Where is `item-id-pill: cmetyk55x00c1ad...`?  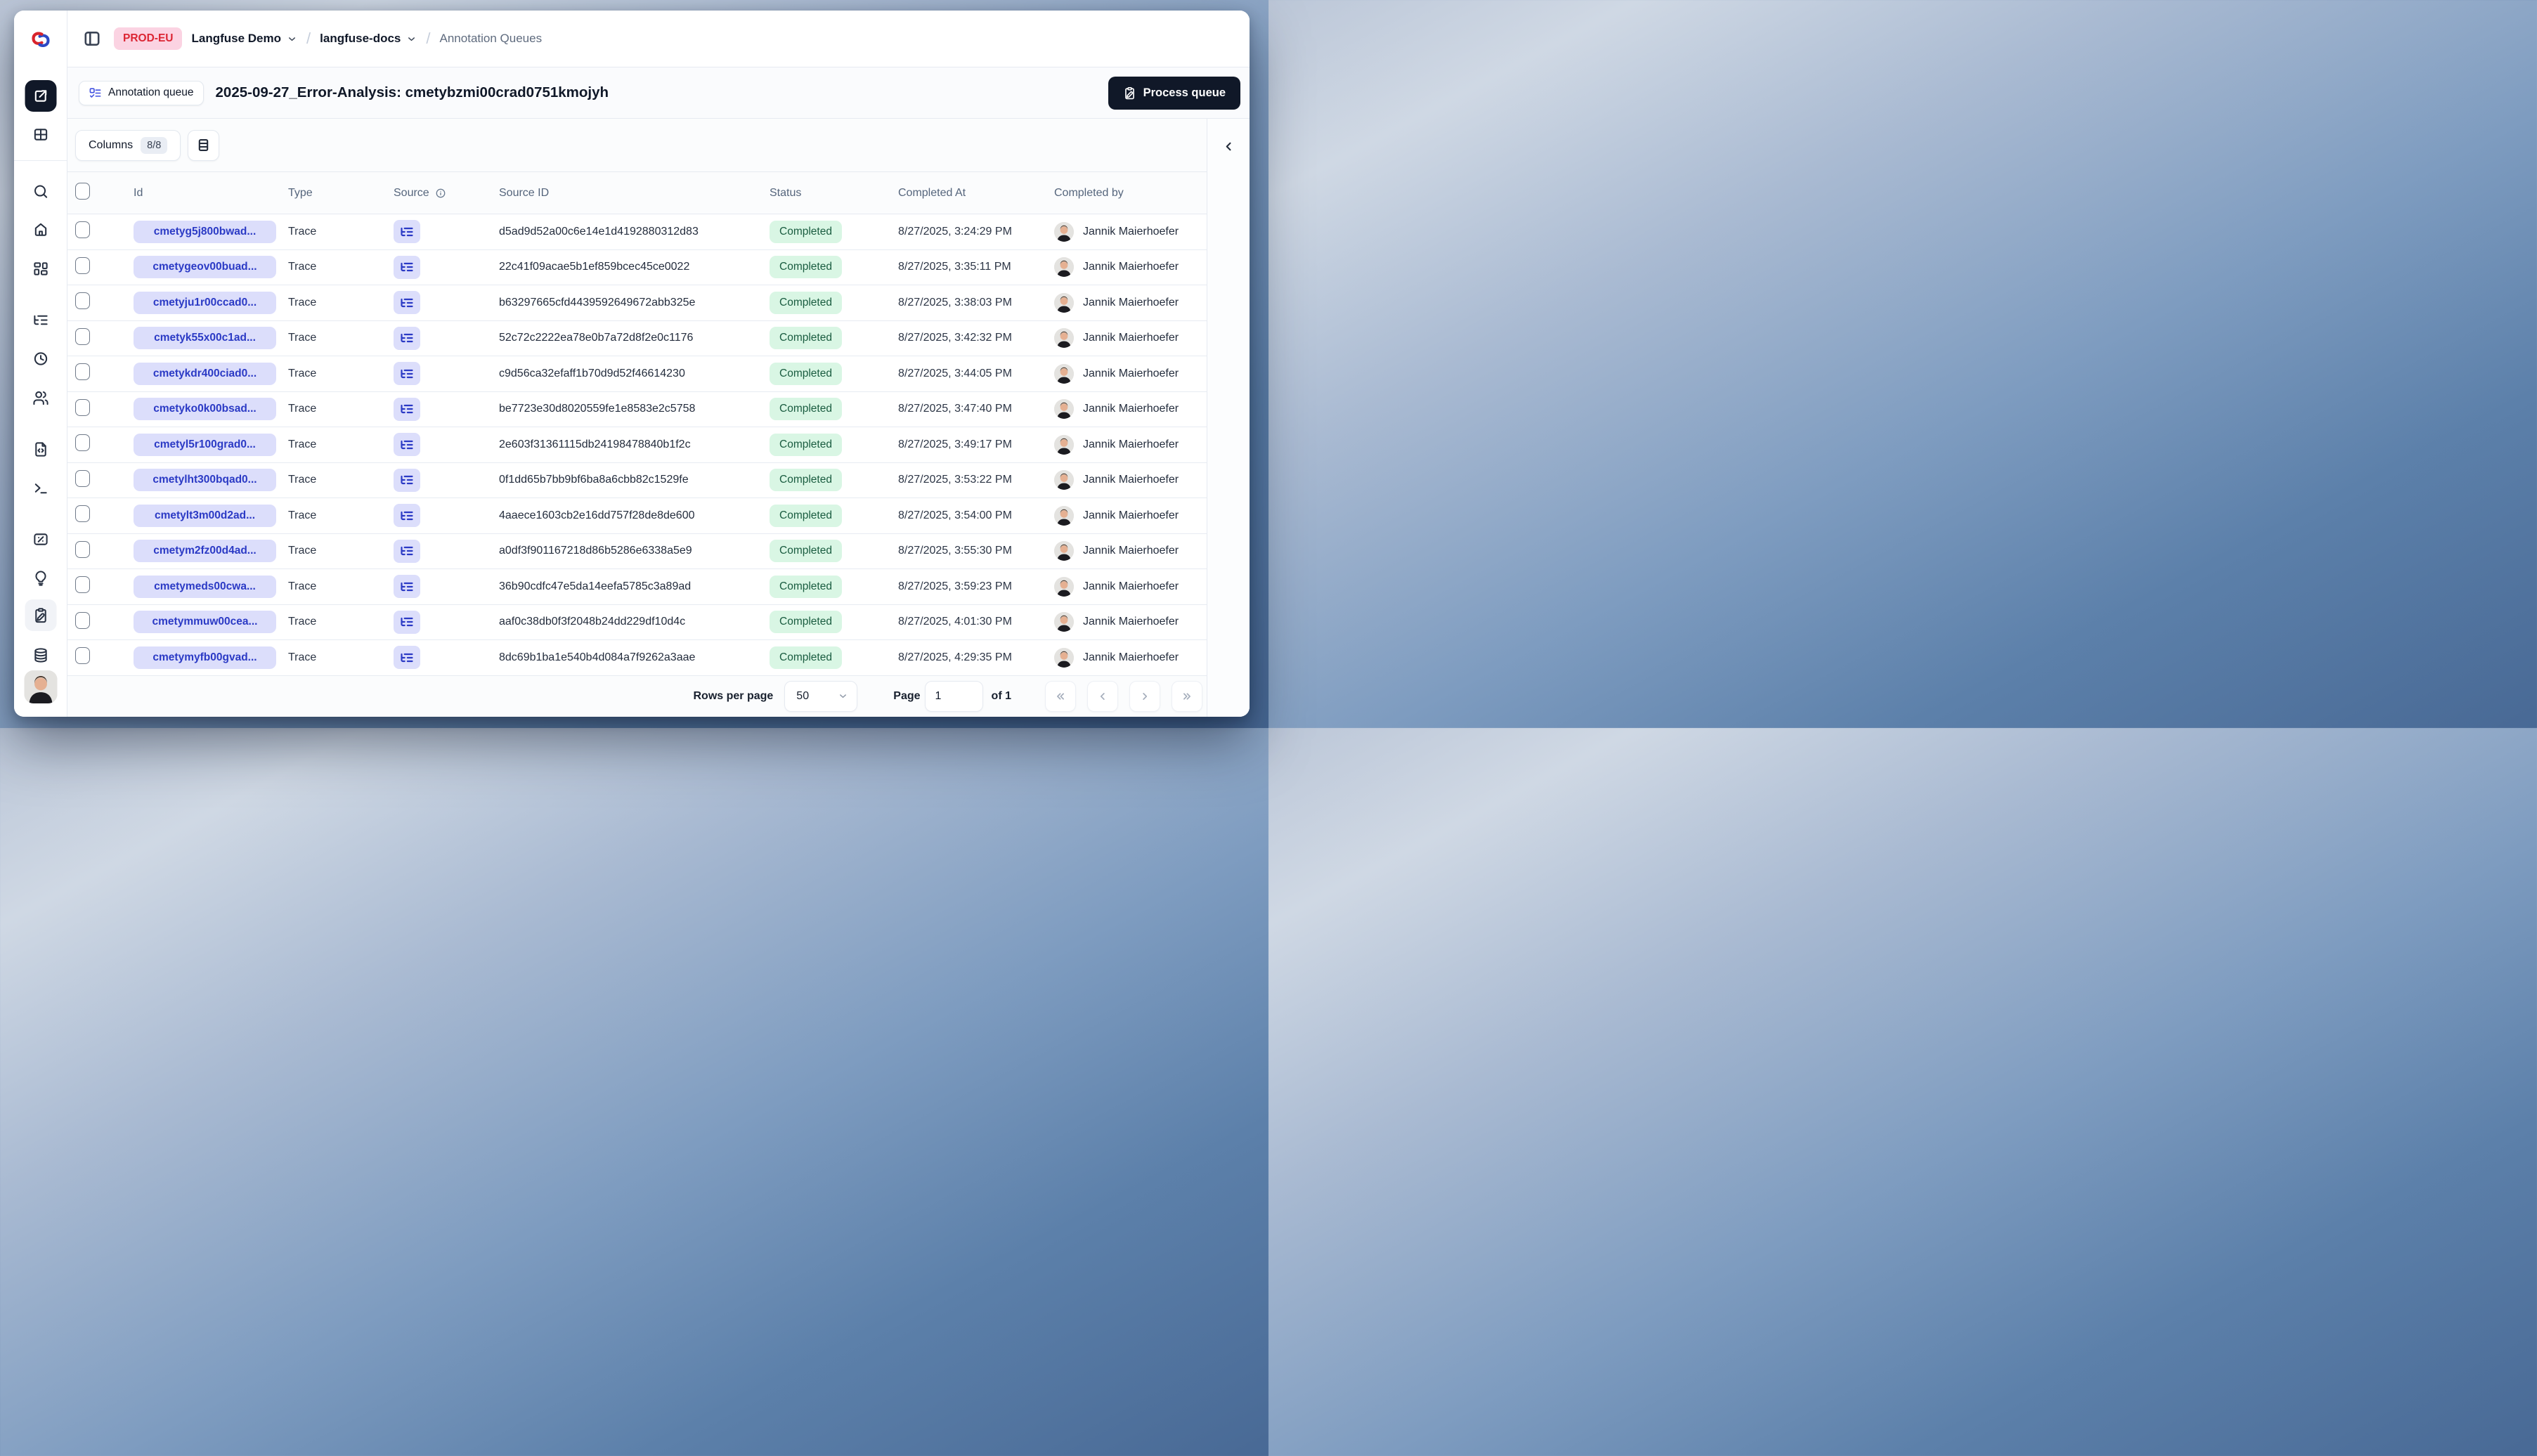
item-id-pill: cmetyk55x00c1ad... is located at coordinates (205, 338).